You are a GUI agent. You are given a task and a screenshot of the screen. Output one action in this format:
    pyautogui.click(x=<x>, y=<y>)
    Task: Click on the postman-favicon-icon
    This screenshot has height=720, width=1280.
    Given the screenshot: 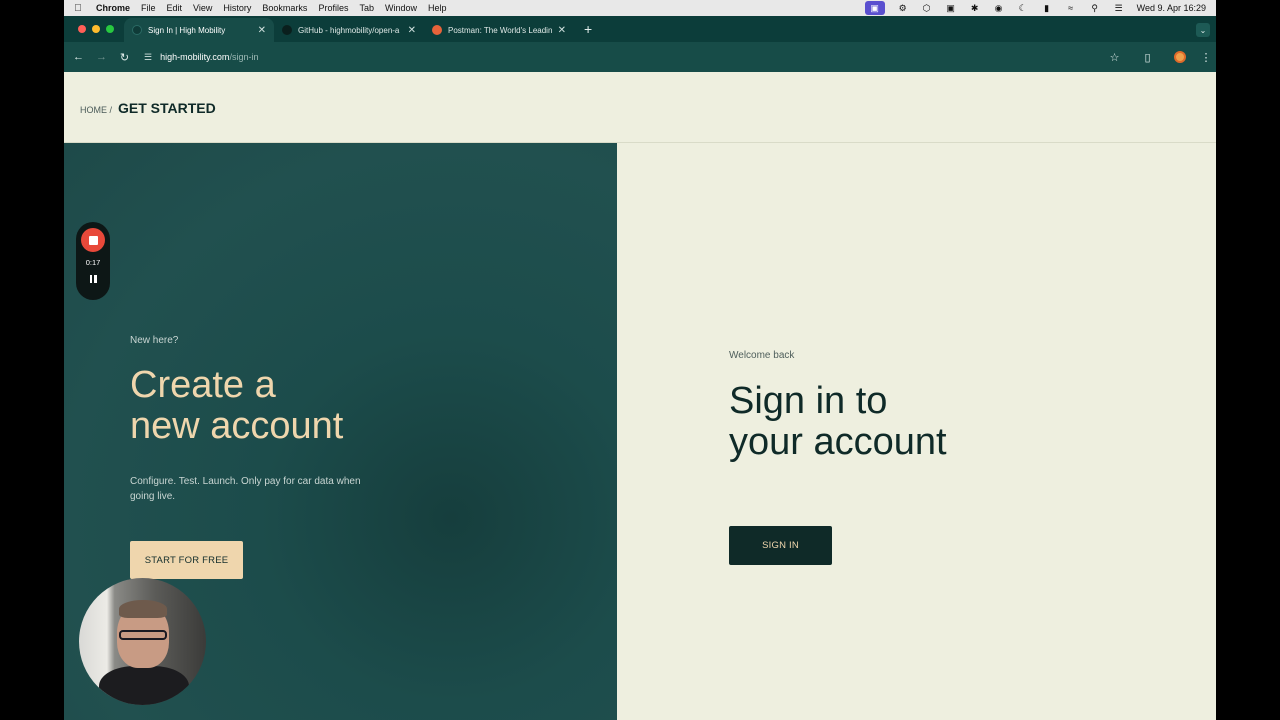 What is the action you would take?
    pyautogui.click(x=437, y=30)
    